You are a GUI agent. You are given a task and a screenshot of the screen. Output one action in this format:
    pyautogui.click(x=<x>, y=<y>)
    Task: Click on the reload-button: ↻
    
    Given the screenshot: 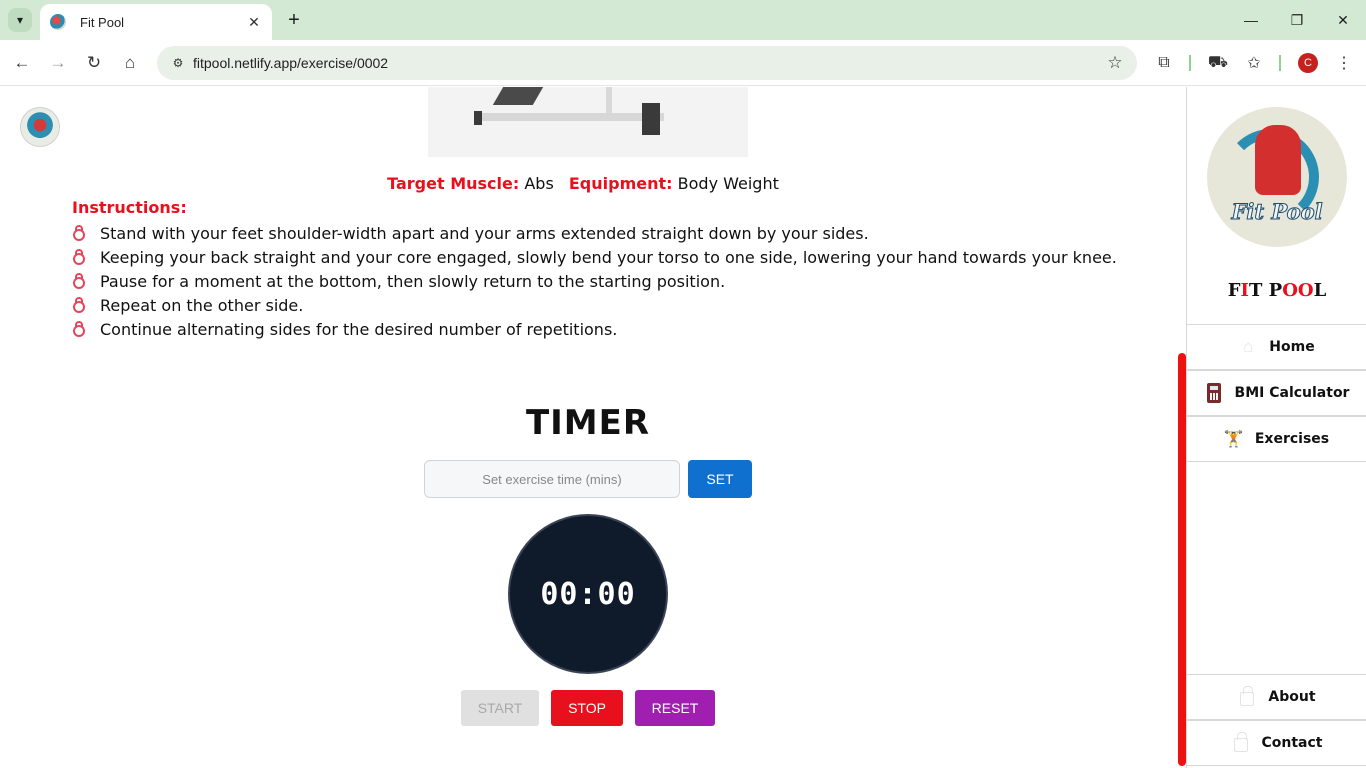 What is the action you would take?
    pyautogui.click(x=94, y=63)
    